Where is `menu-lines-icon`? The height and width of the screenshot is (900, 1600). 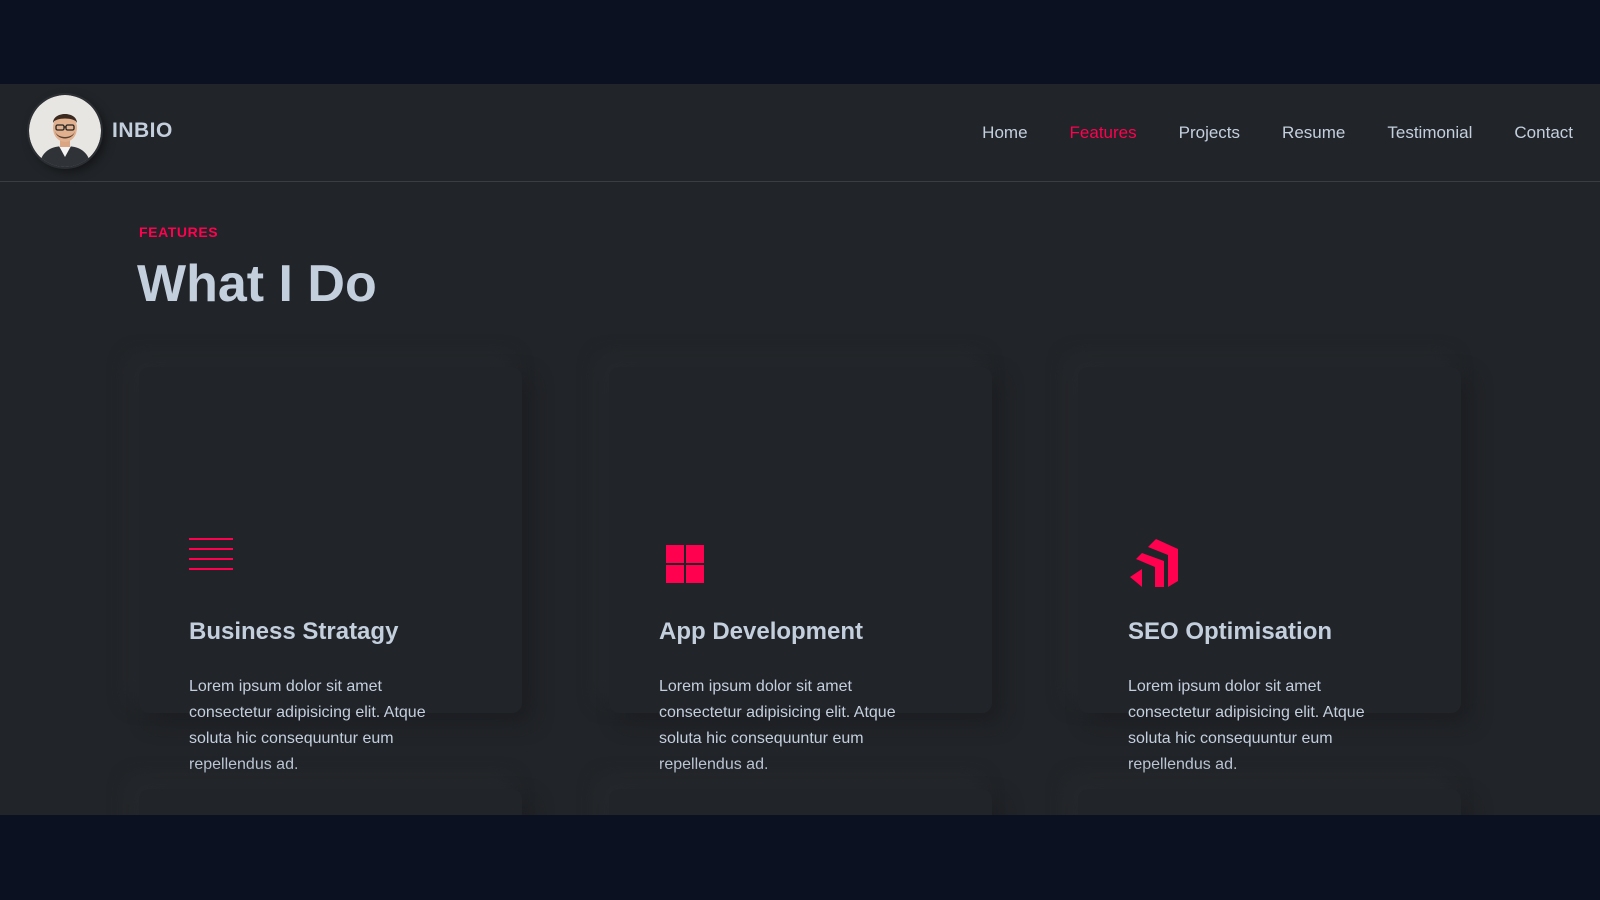
menu-lines-icon is located at coordinates (215, 563).